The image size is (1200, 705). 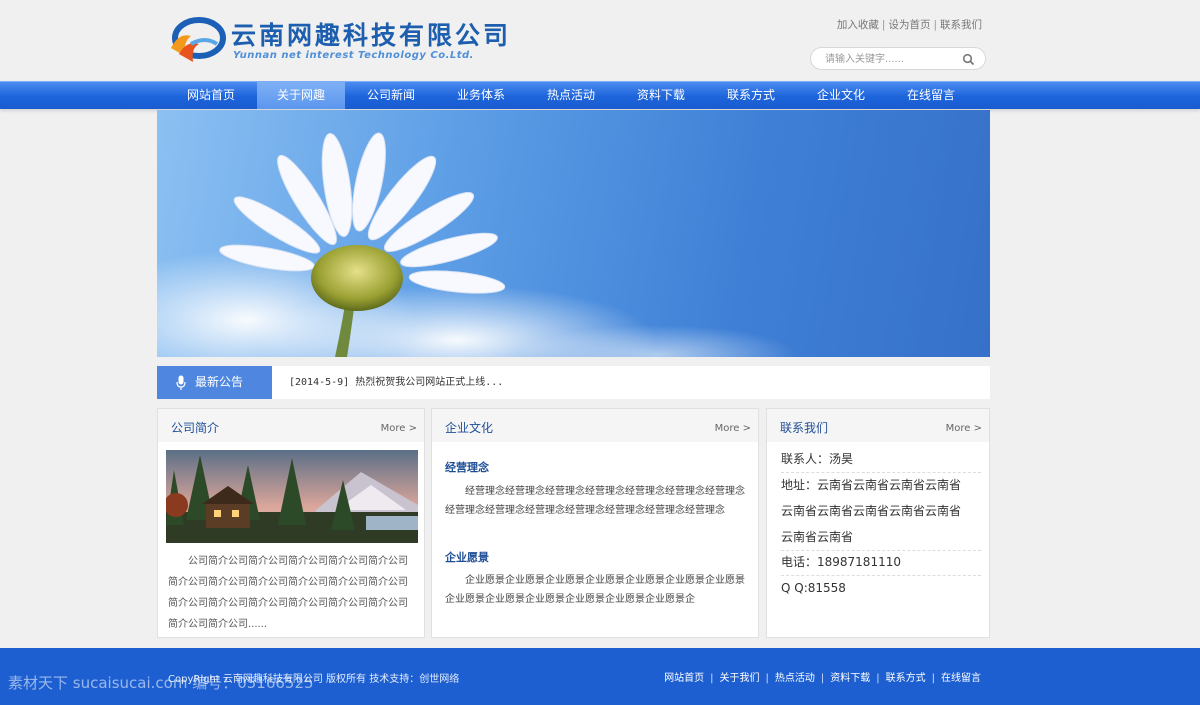 I want to click on contact-phone: 电话：18987181110, so click(x=881, y=562).